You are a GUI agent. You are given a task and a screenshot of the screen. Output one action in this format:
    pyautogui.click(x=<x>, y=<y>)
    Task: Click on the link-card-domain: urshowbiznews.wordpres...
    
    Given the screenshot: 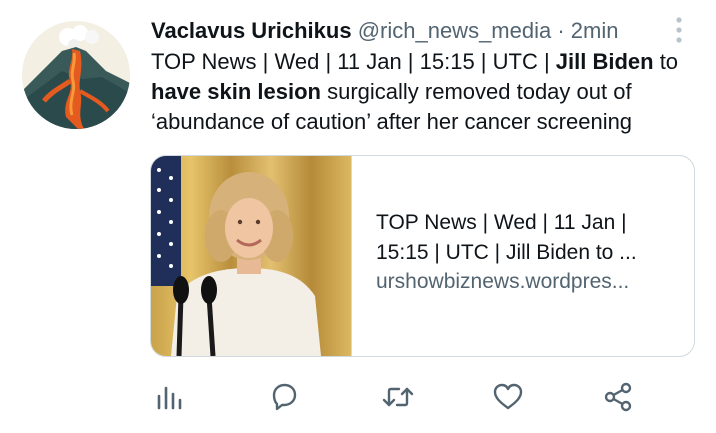 What is the action you would take?
    pyautogui.click(x=503, y=281)
    